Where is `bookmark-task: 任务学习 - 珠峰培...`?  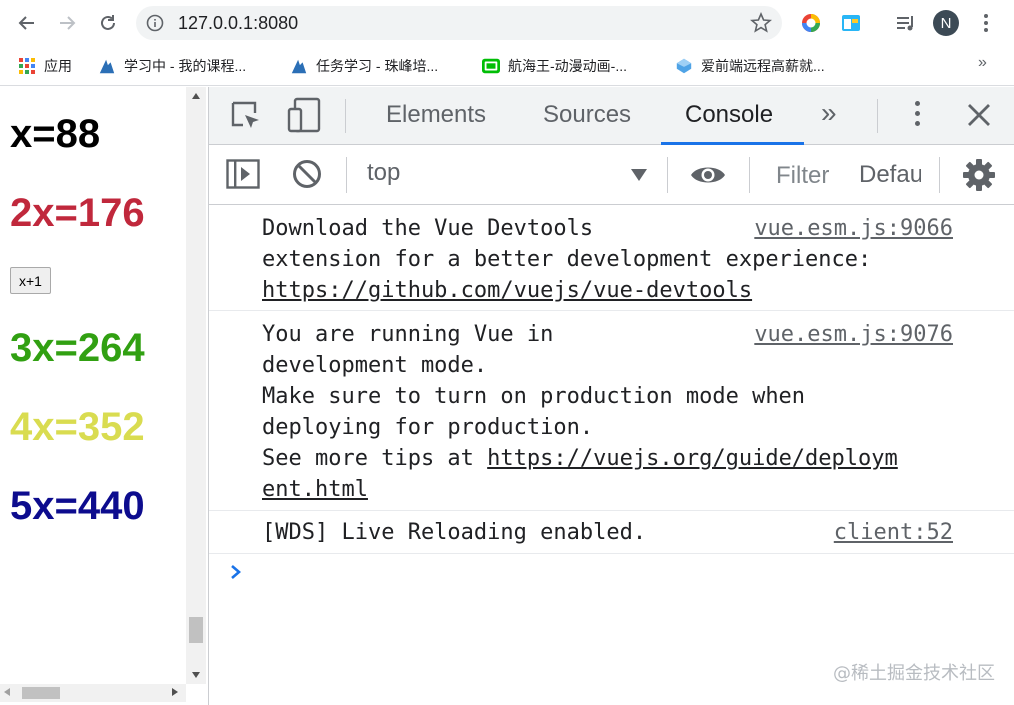 bookmark-task: 任务学习 - 珠峰培... is located at coordinates (364, 66).